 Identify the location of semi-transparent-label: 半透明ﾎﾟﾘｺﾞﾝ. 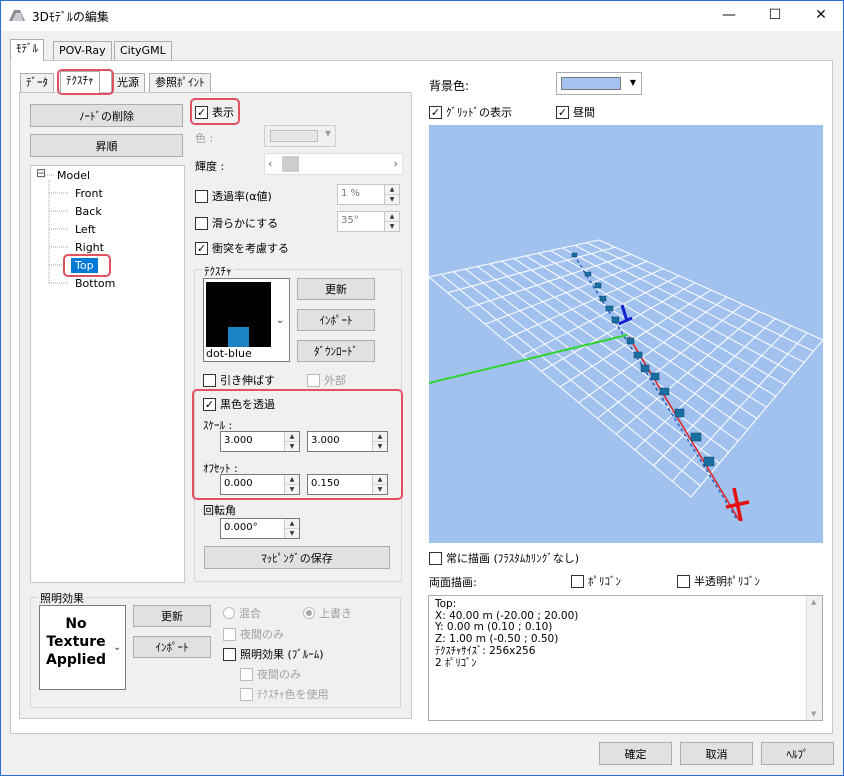
(727, 581).